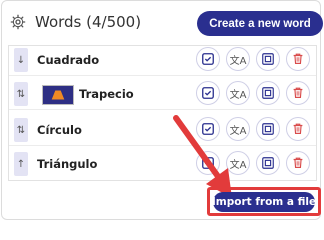 This screenshot has width=324, height=240. What do you see at coordinates (162, 131) in the screenshot?
I see `word-row: ⇅ Círculo 文A` at bounding box center [162, 131].